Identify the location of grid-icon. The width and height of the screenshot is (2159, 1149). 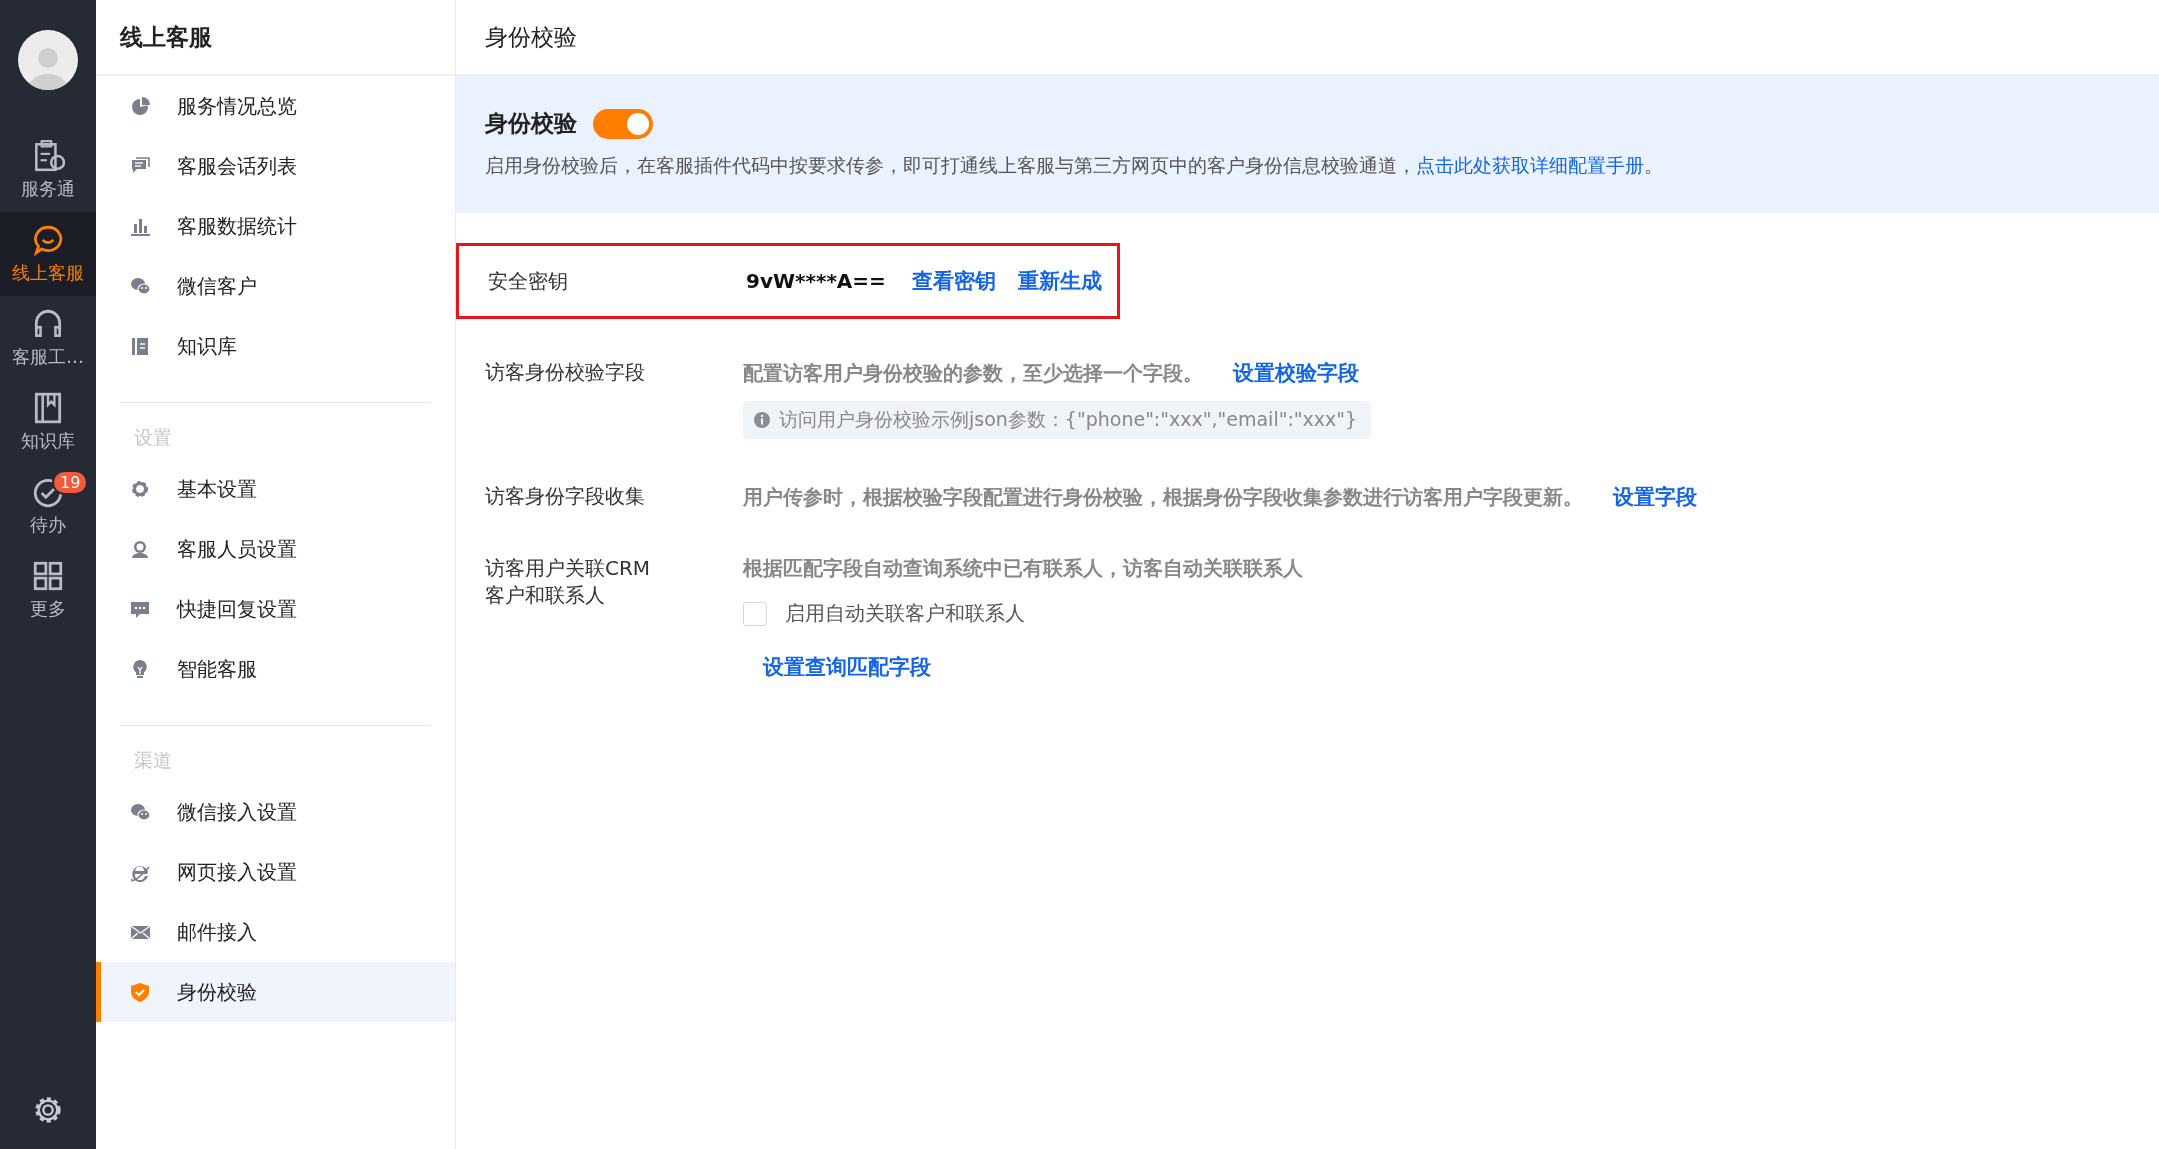
(48, 576).